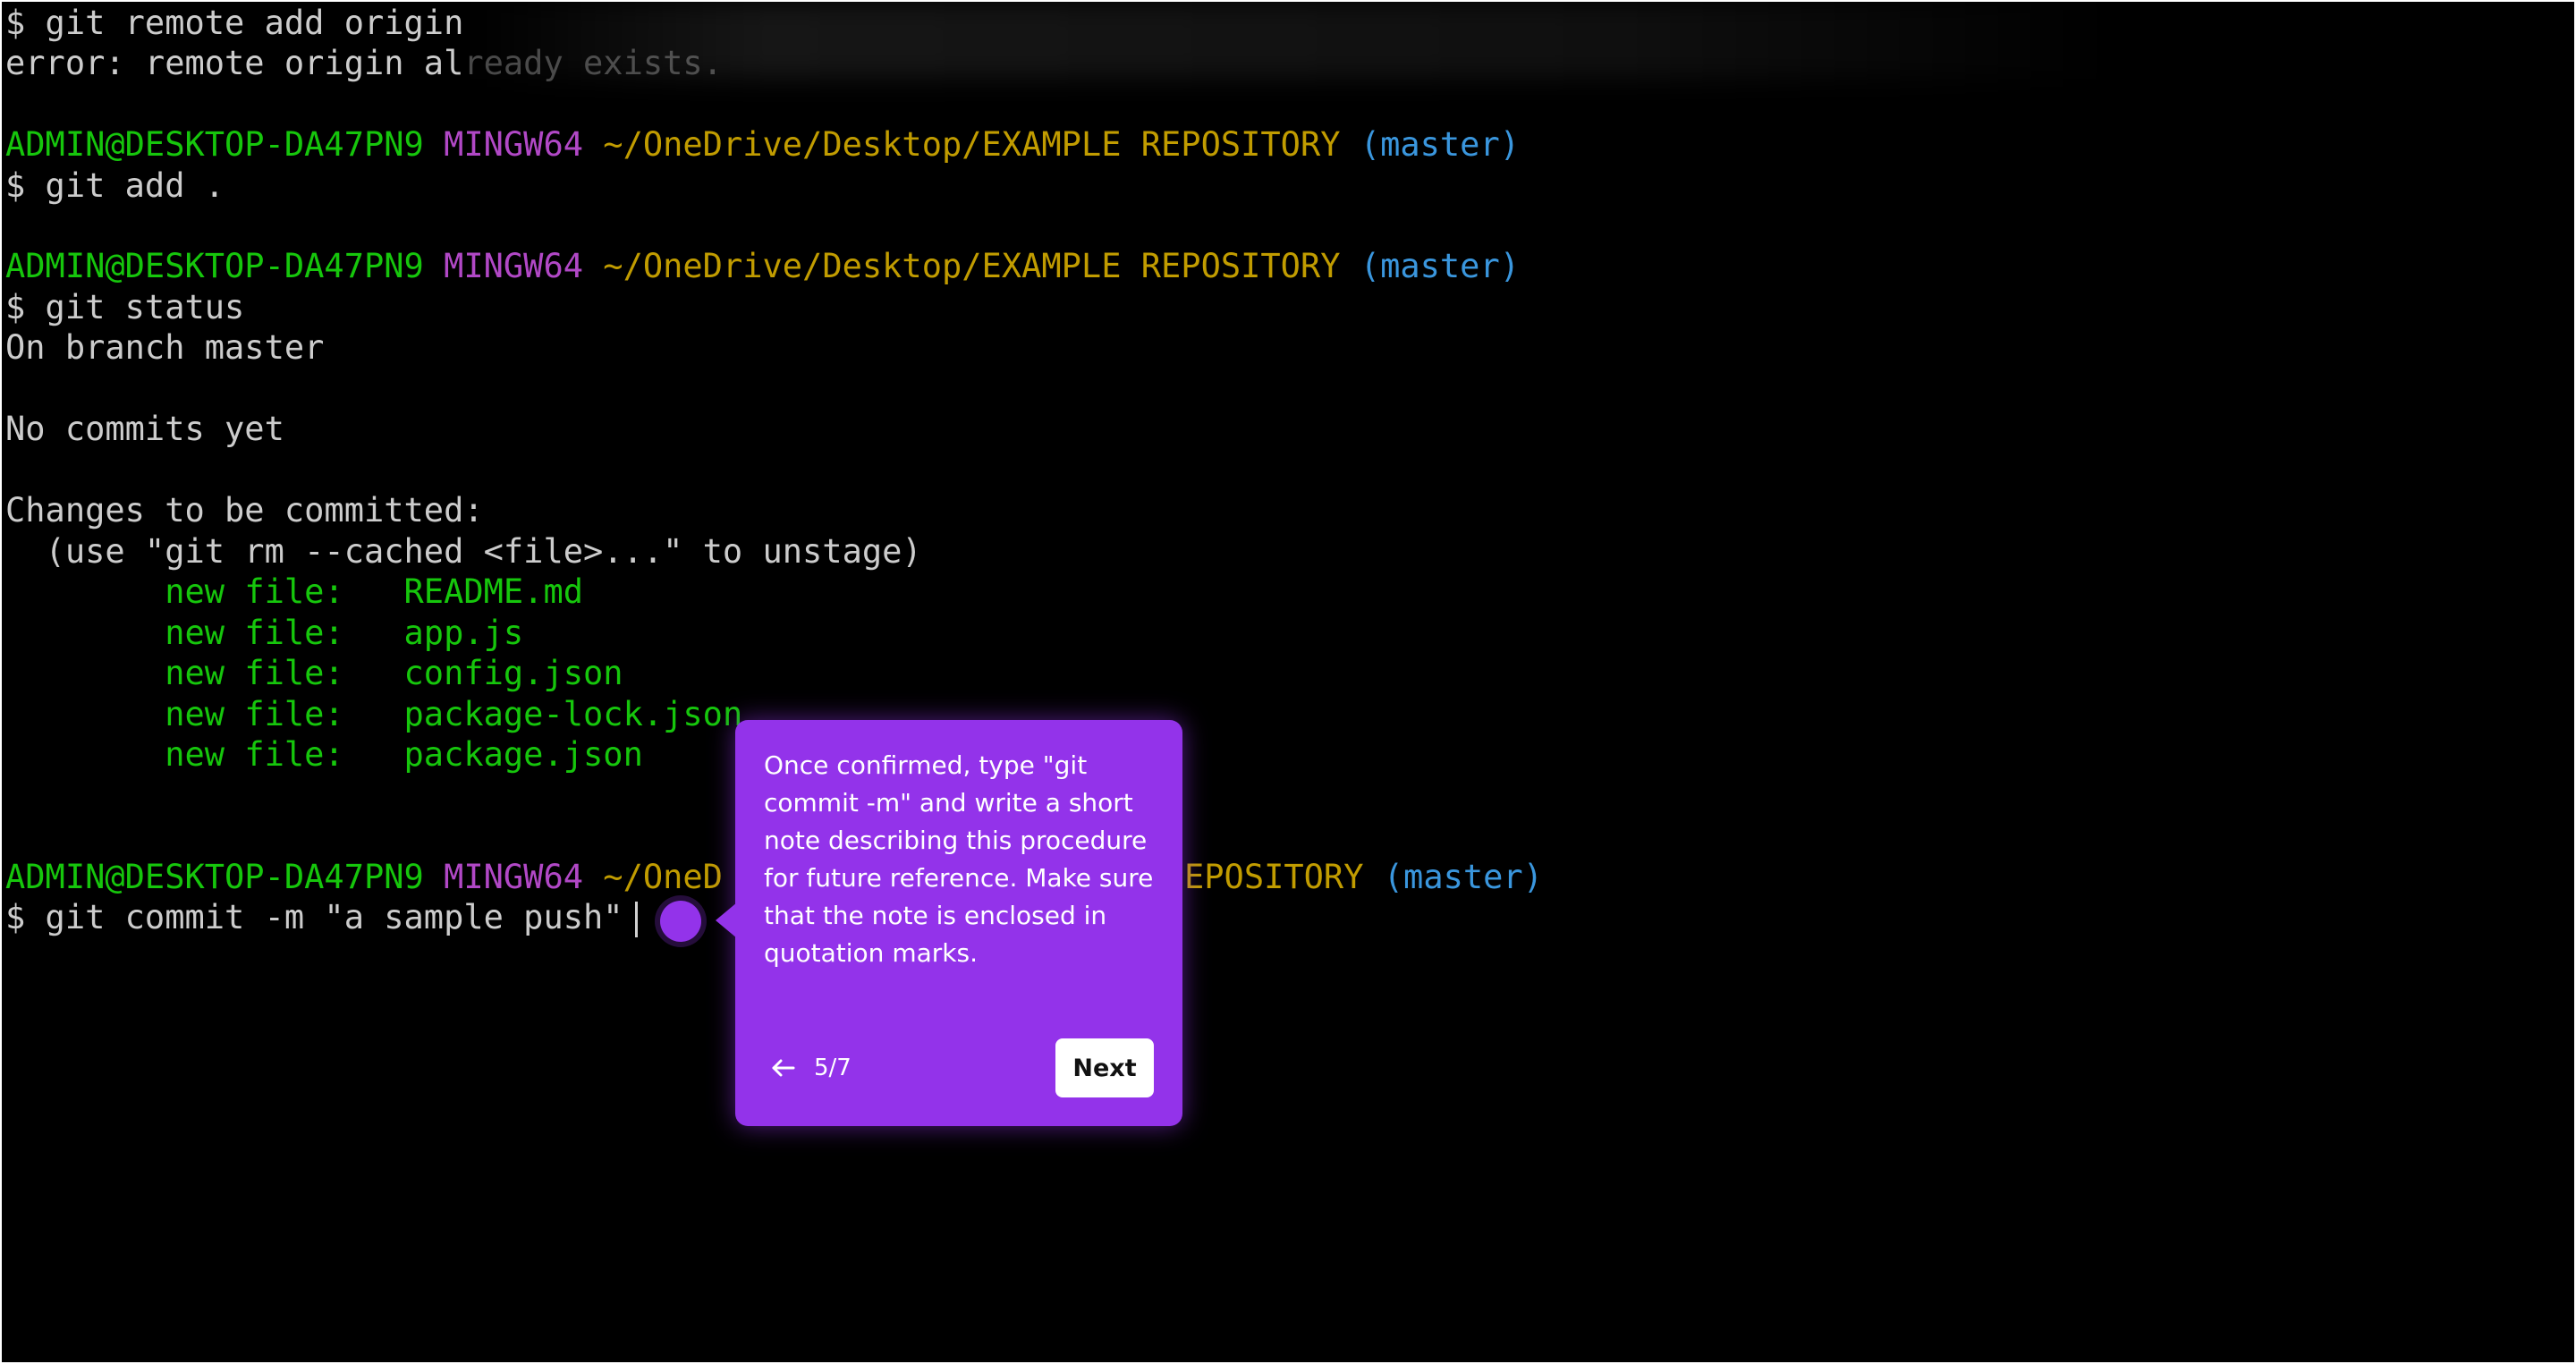 The height and width of the screenshot is (1364, 2576). I want to click on terminal-new-file-line: new file: config.json, so click(314, 673).